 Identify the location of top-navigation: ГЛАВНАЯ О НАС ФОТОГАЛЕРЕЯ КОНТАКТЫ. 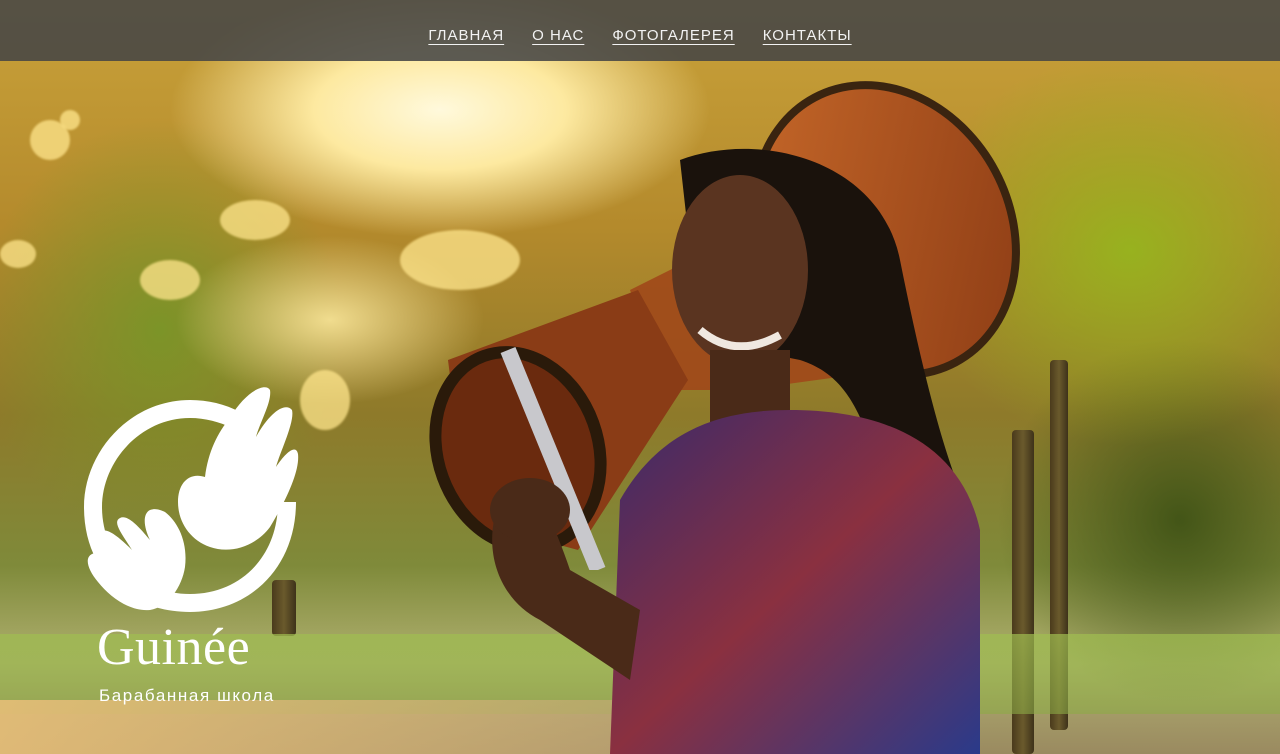
(640, 30).